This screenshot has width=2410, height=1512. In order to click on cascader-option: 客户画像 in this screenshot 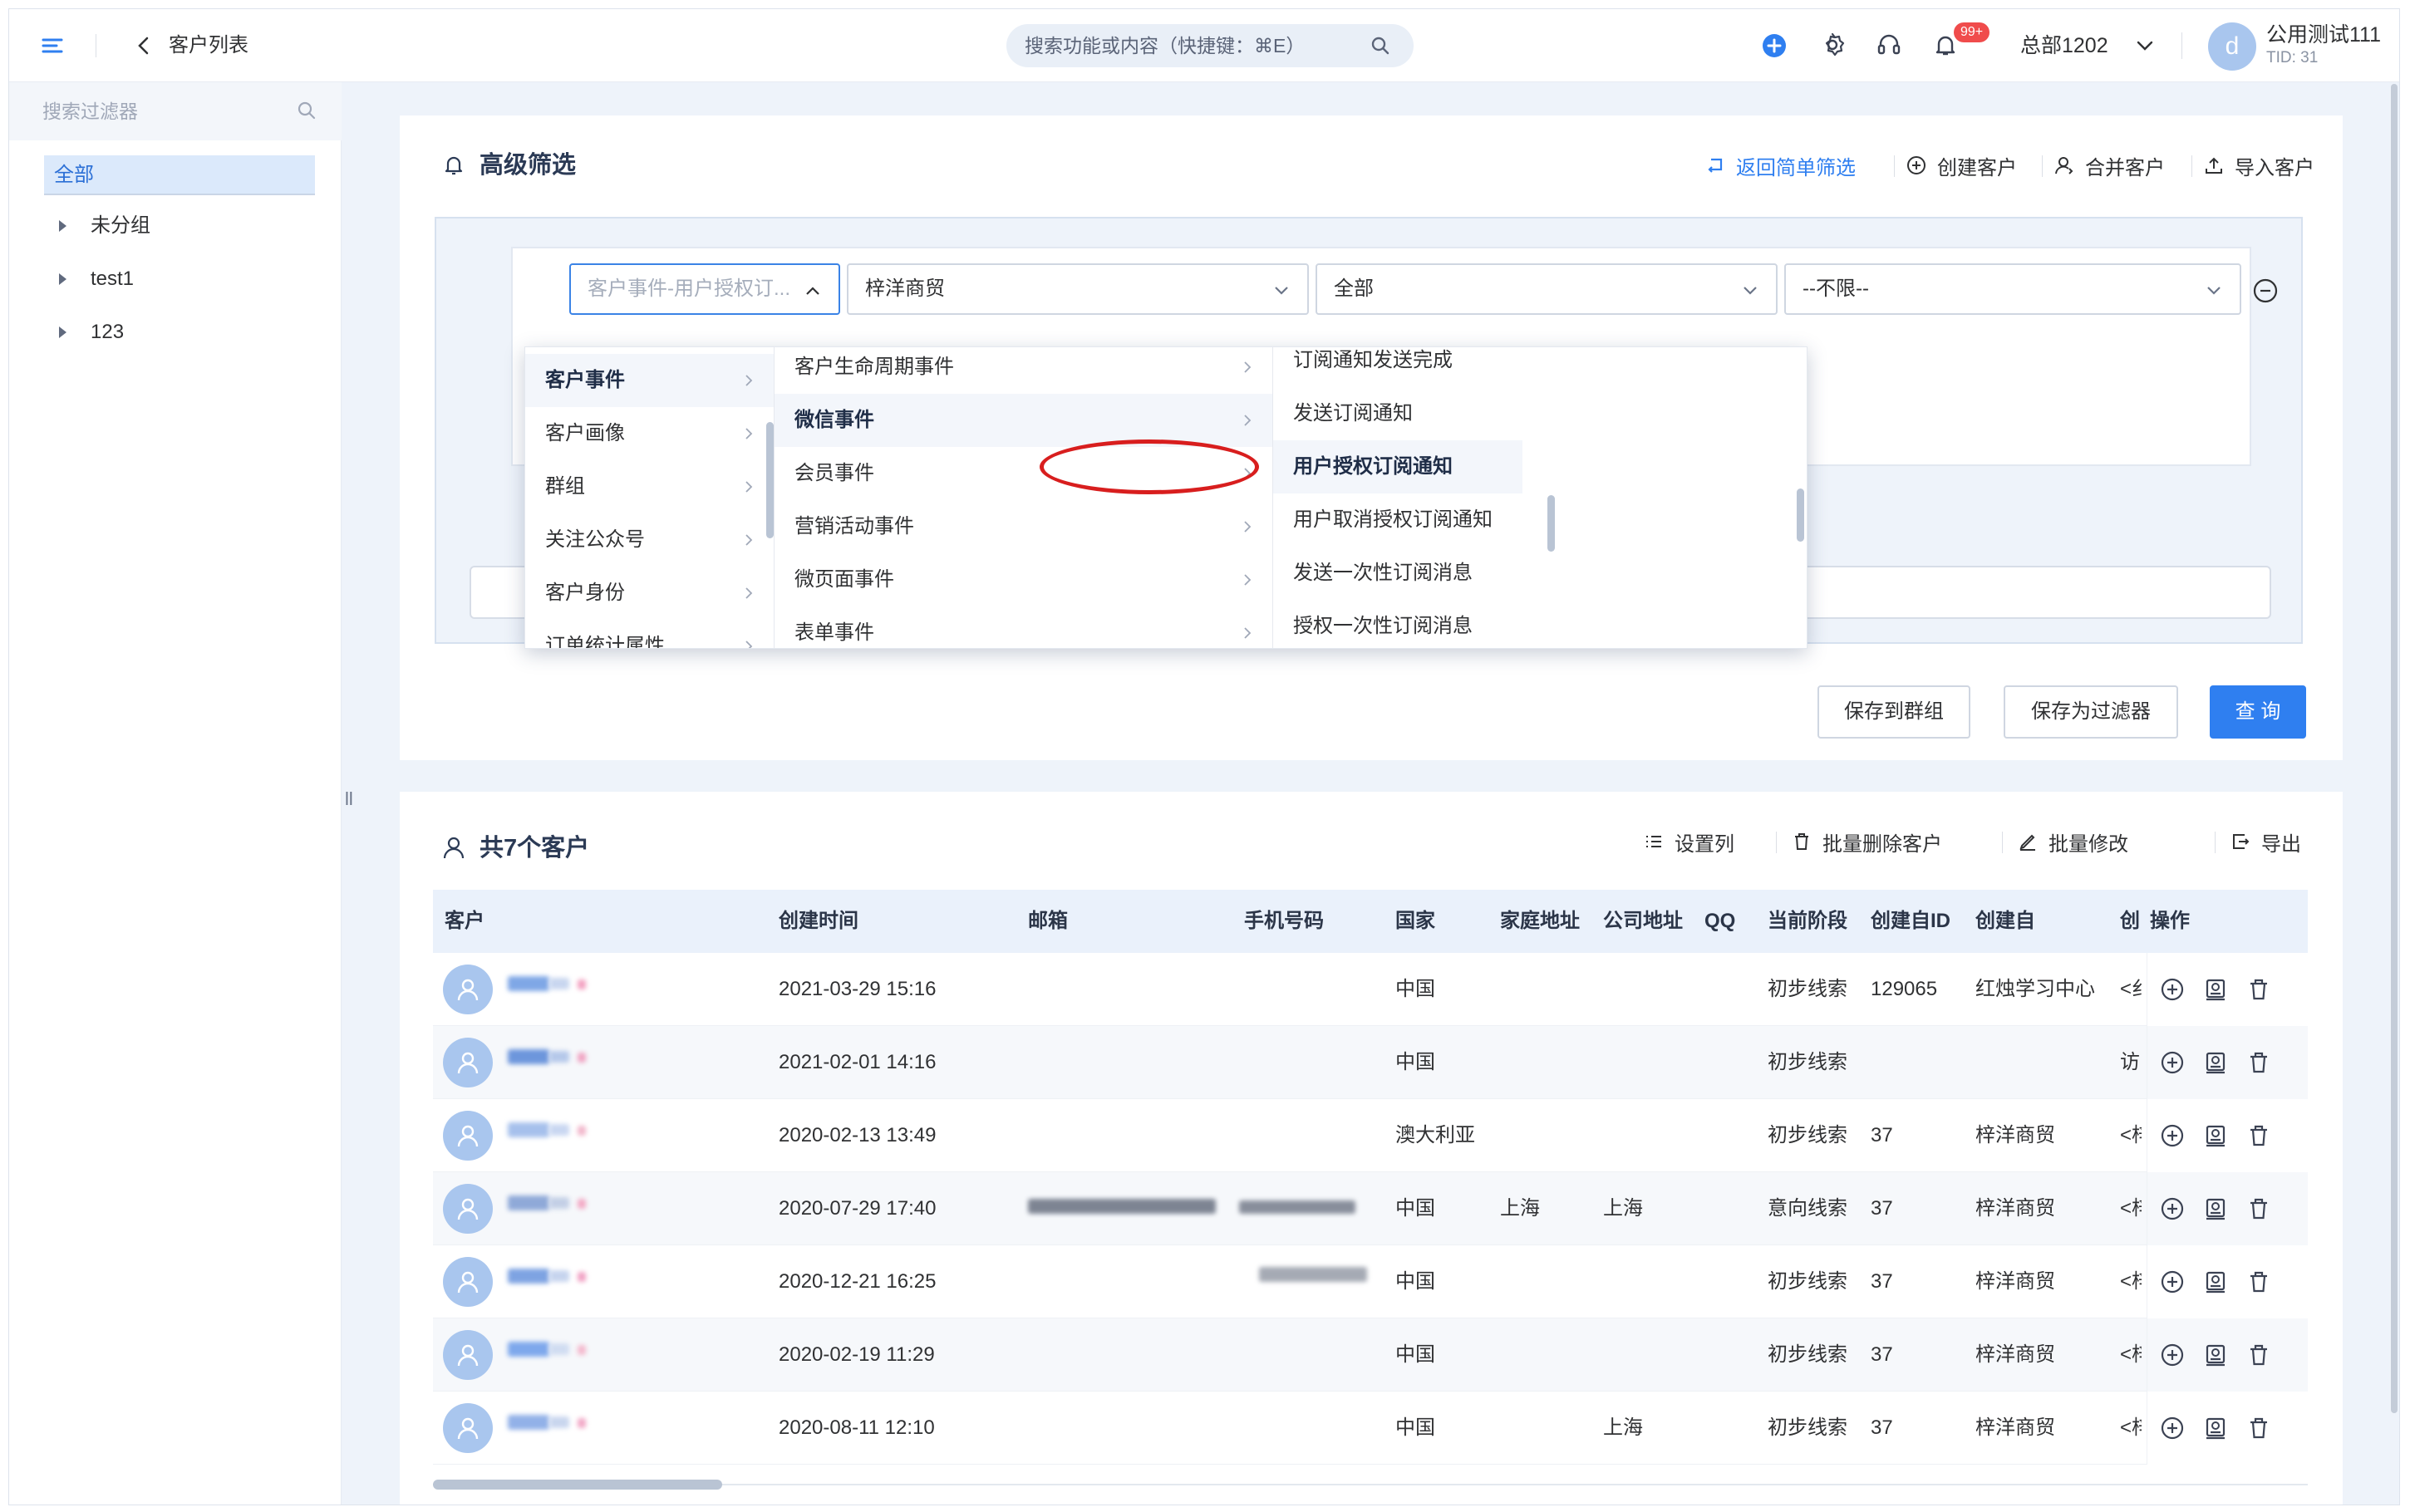, I will do `click(649, 433)`.